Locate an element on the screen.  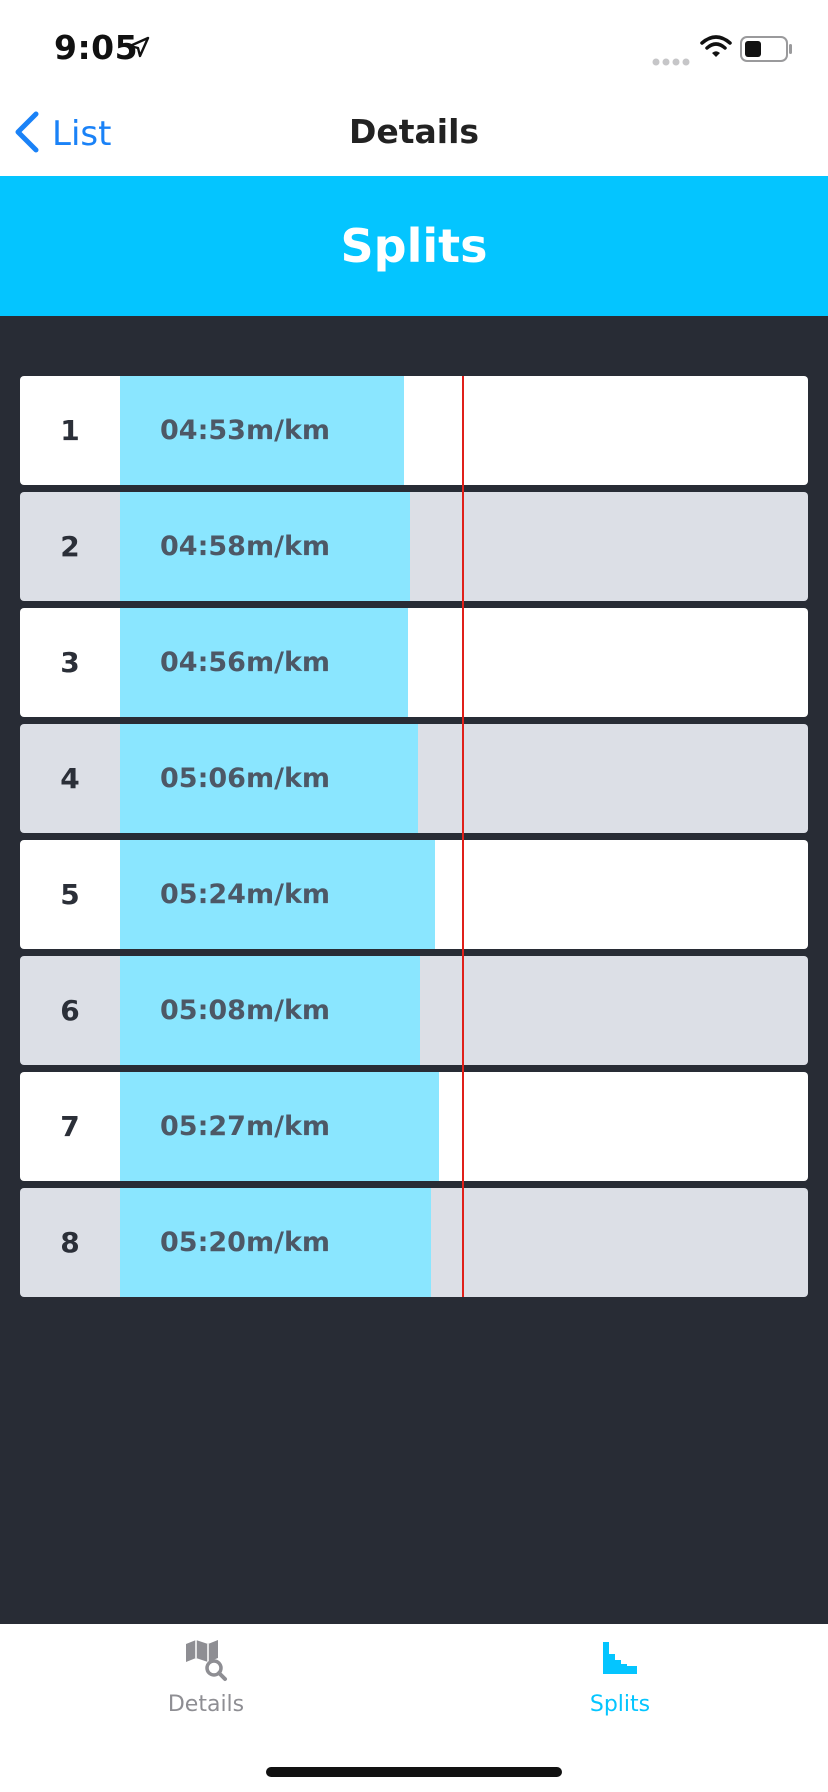
location-arrow-icon is located at coordinates (139, 49).